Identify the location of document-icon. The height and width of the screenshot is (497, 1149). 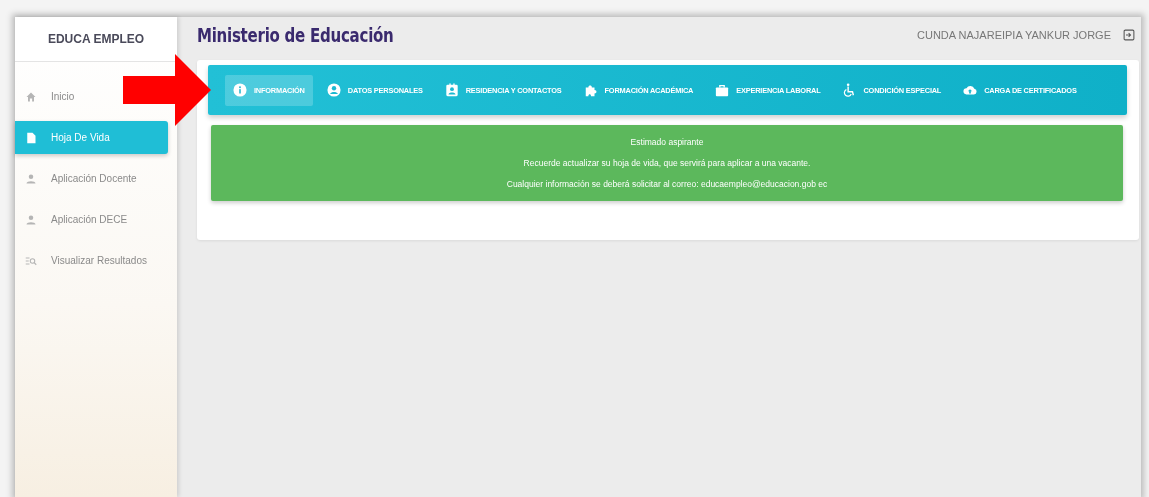
(31, 137).